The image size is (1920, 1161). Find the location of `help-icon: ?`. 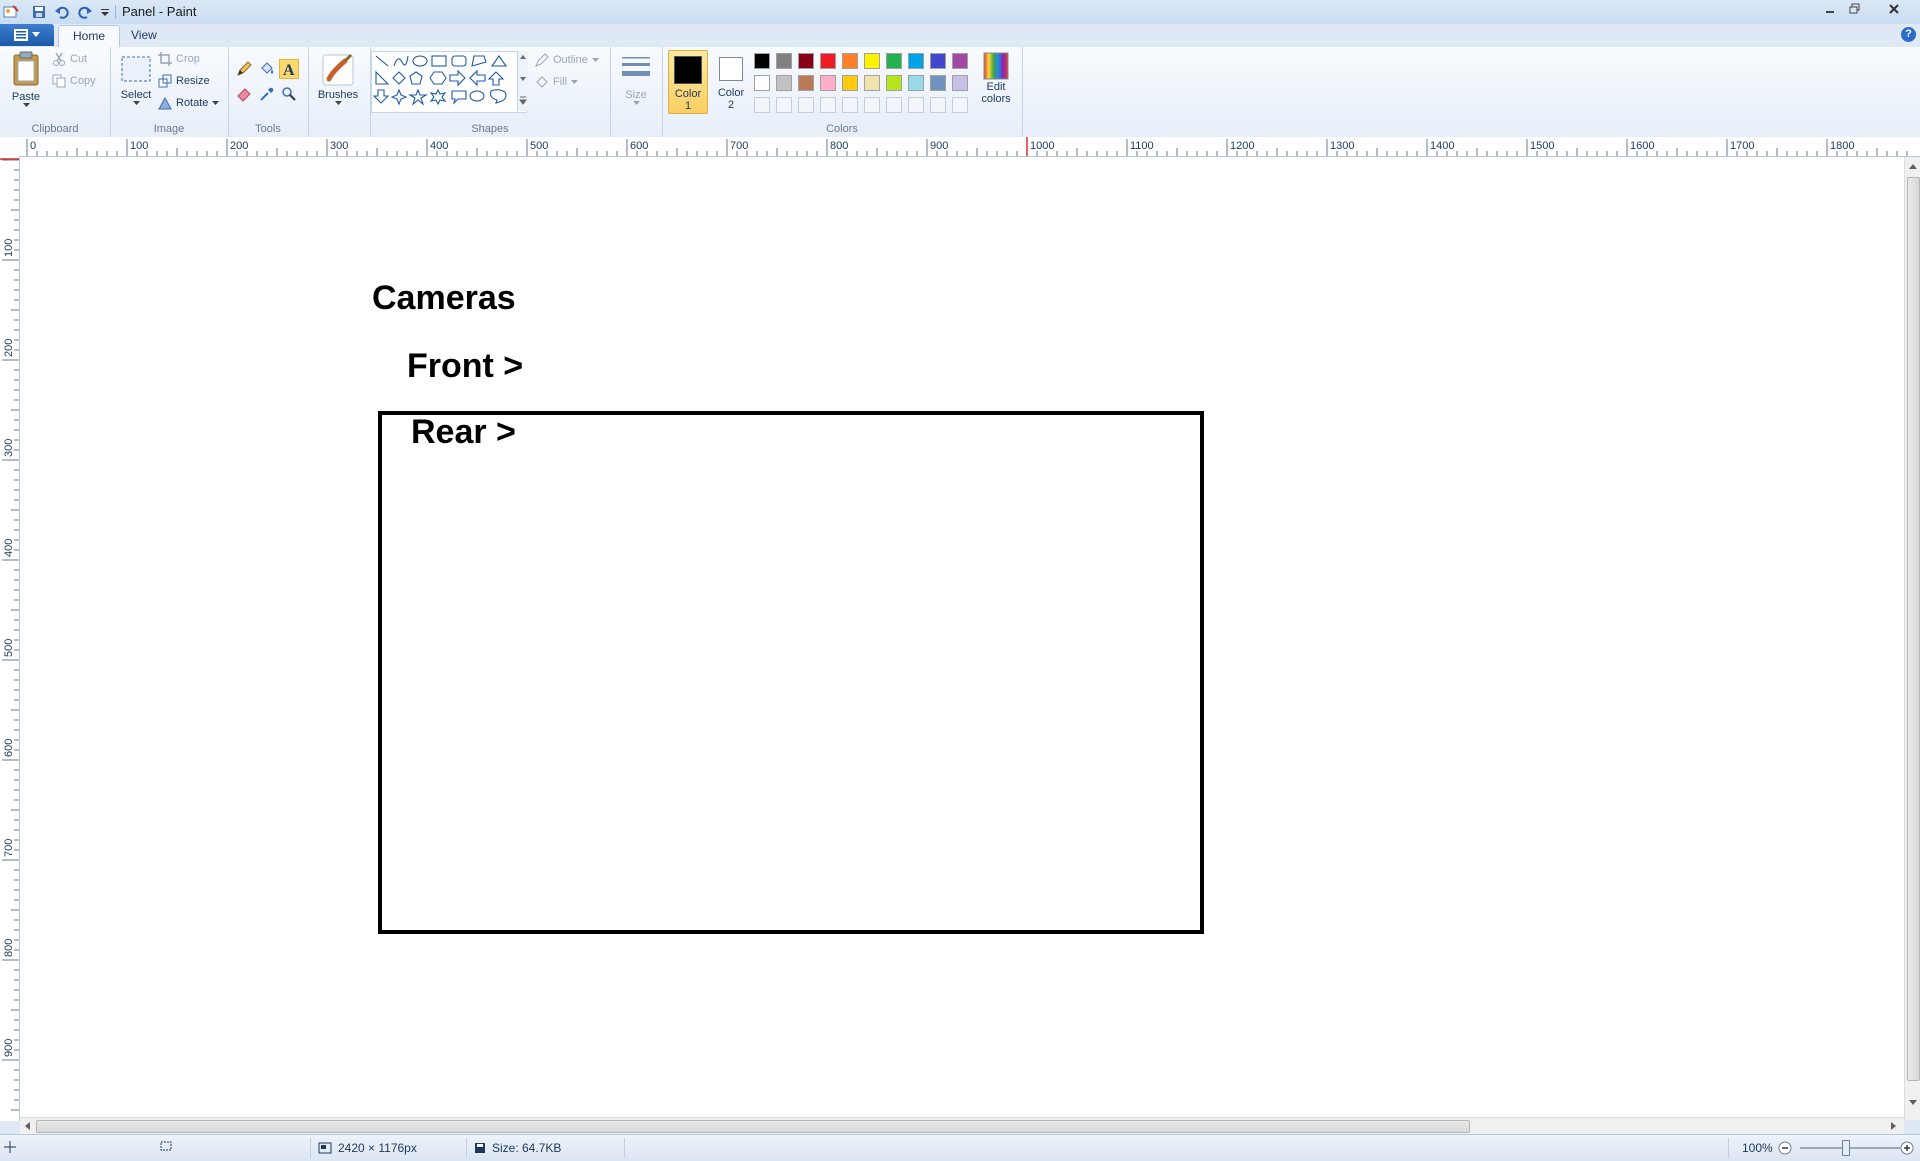

help-icon: ? is located at coordinates (1908, 34).